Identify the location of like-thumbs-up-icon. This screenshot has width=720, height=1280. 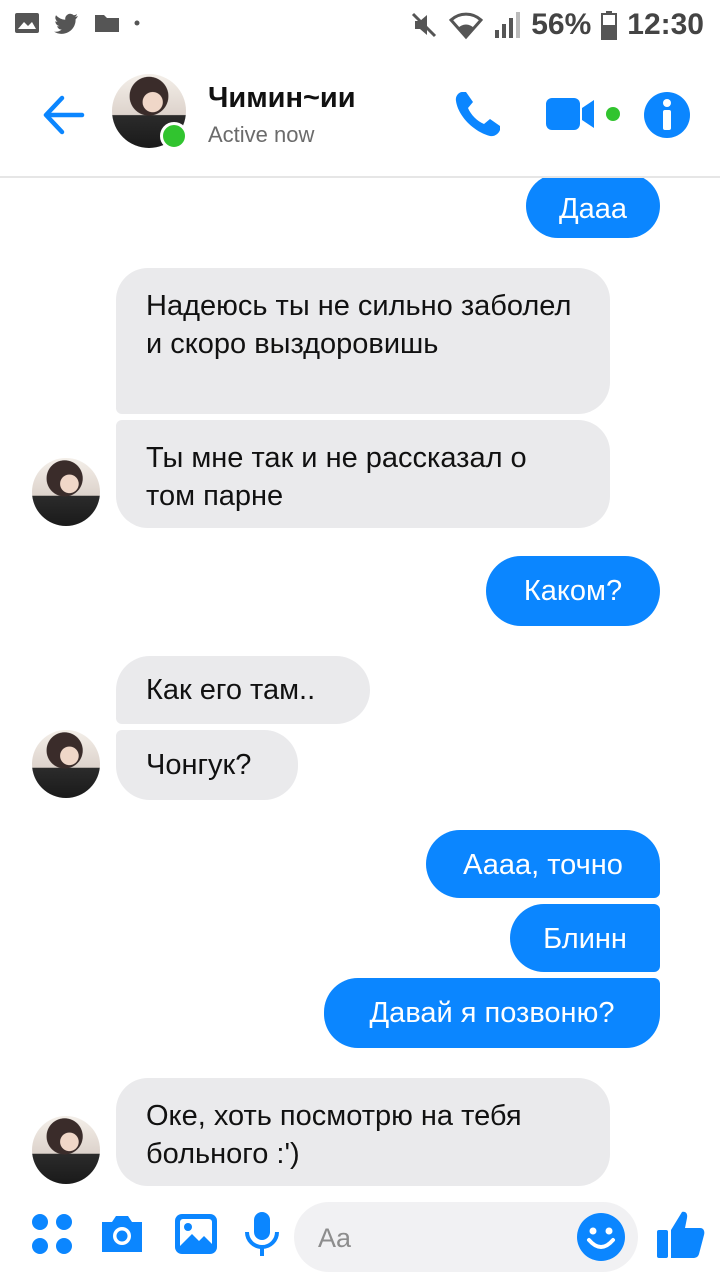
(680, 1234).